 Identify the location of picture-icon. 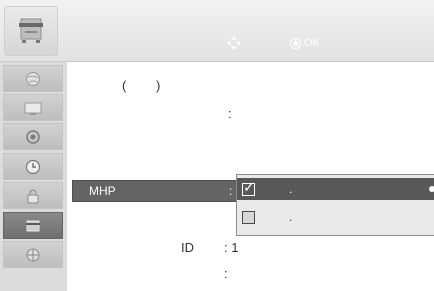
(33, 108).